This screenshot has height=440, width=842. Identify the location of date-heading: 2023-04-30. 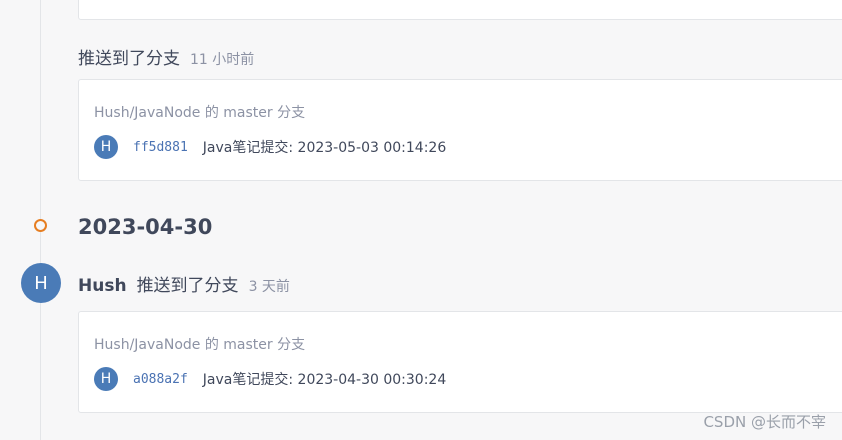
(145, 227).